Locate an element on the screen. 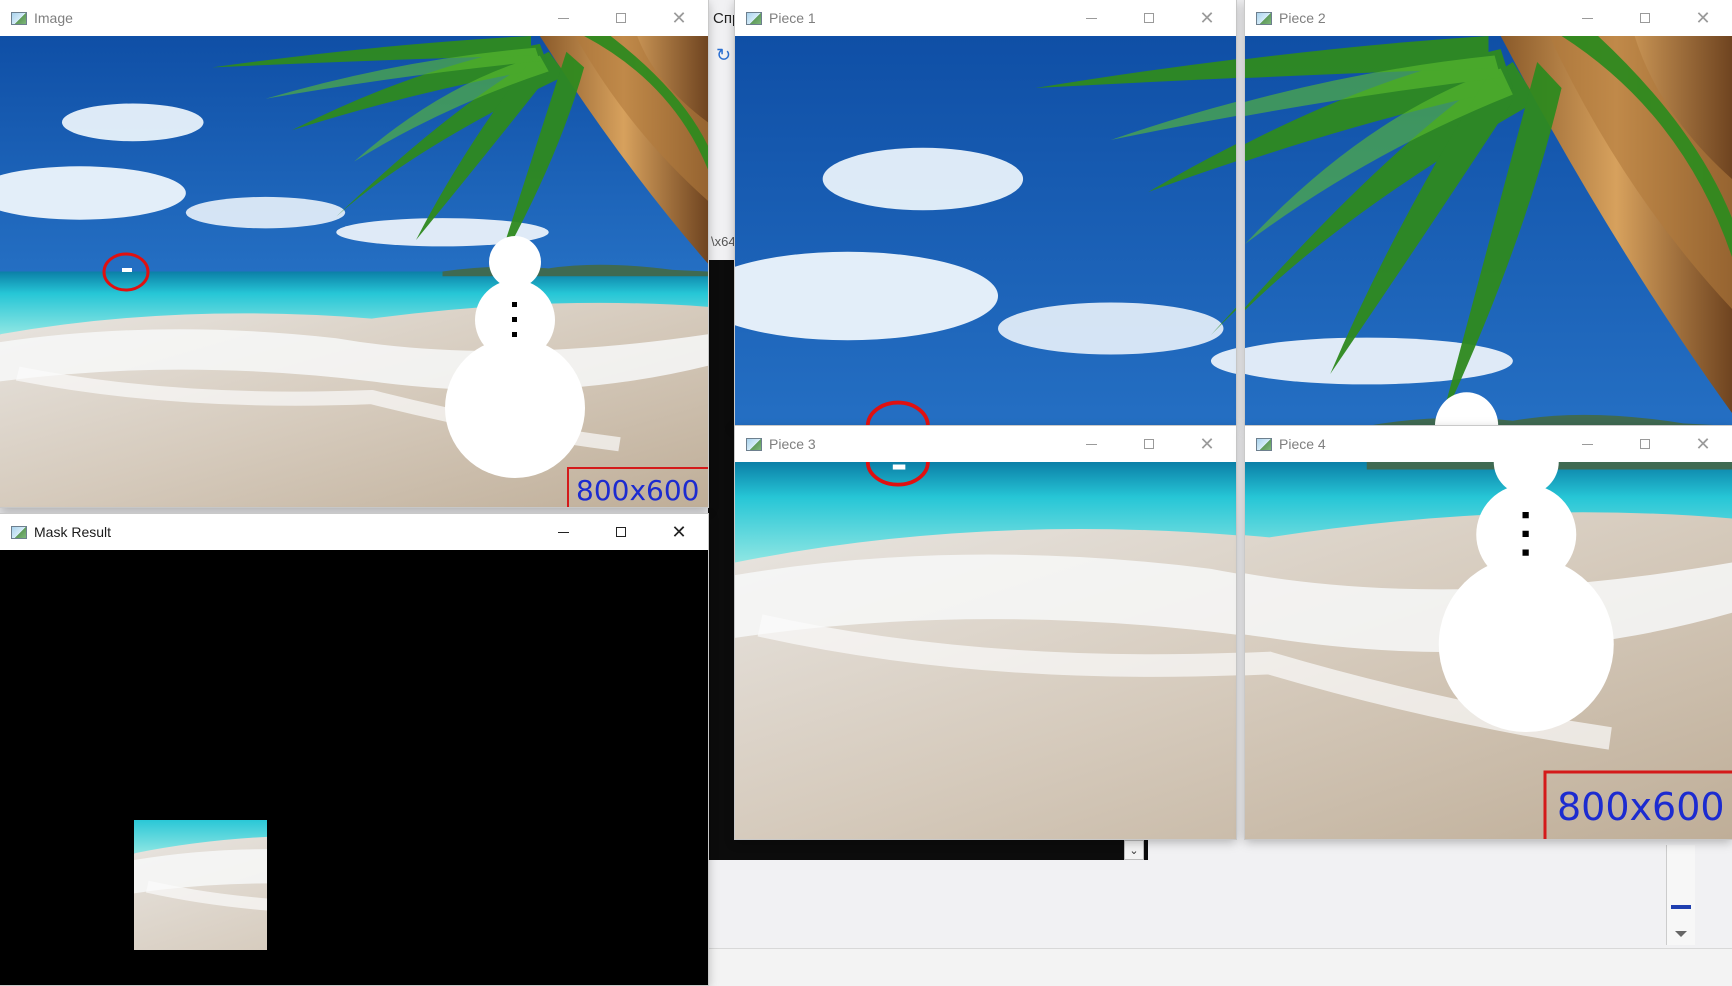 The width and height of the screenshot is (1732, 986). piece4-canvas: 800x600 is located at coordinates (1488, 650).